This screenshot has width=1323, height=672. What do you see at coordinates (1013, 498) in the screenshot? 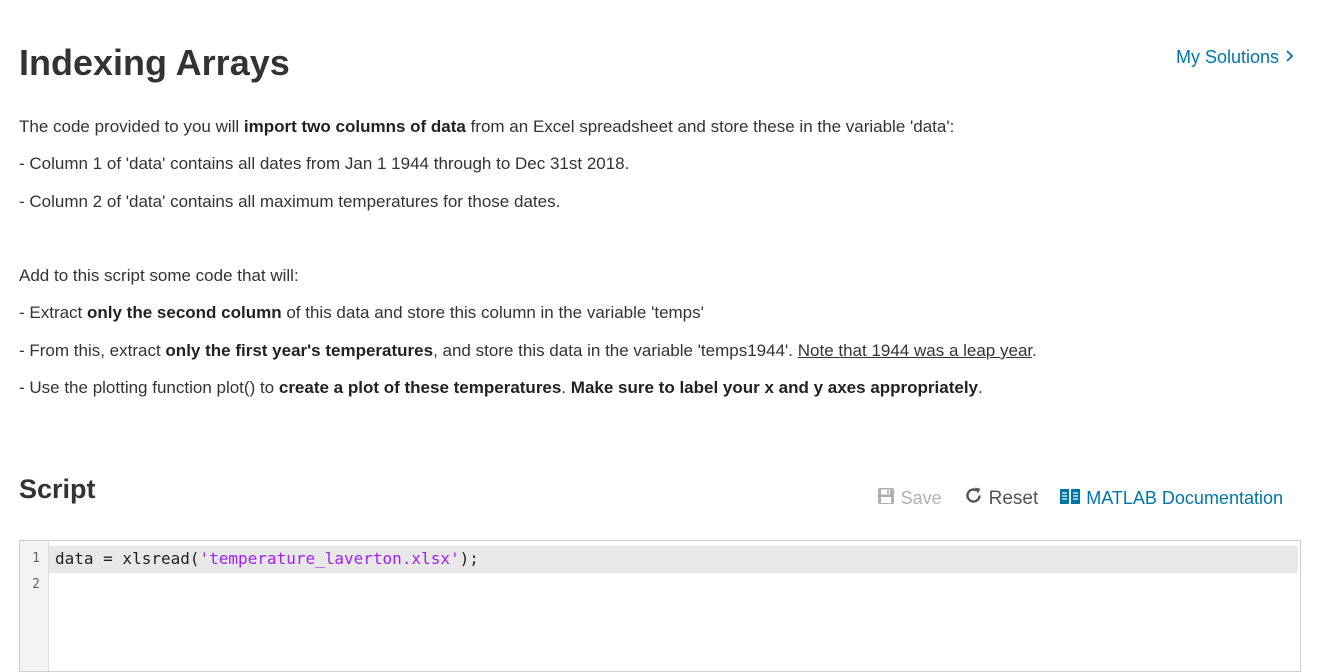
I see `reset-label: Reset` at bounding box center [1013, 498].